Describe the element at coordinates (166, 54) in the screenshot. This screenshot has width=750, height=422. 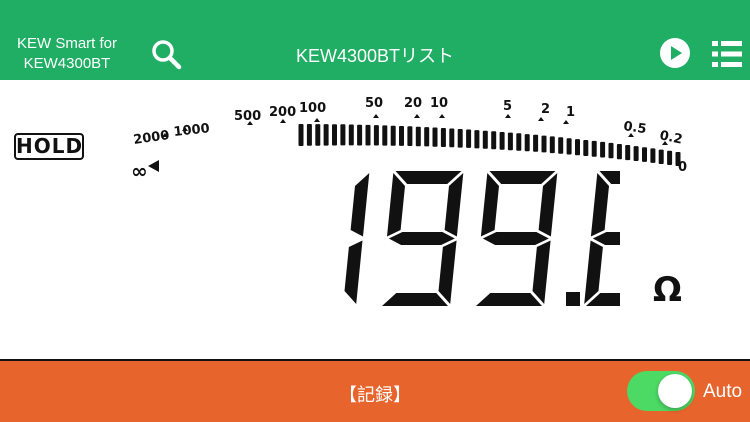
I see `search-icon` at that location.